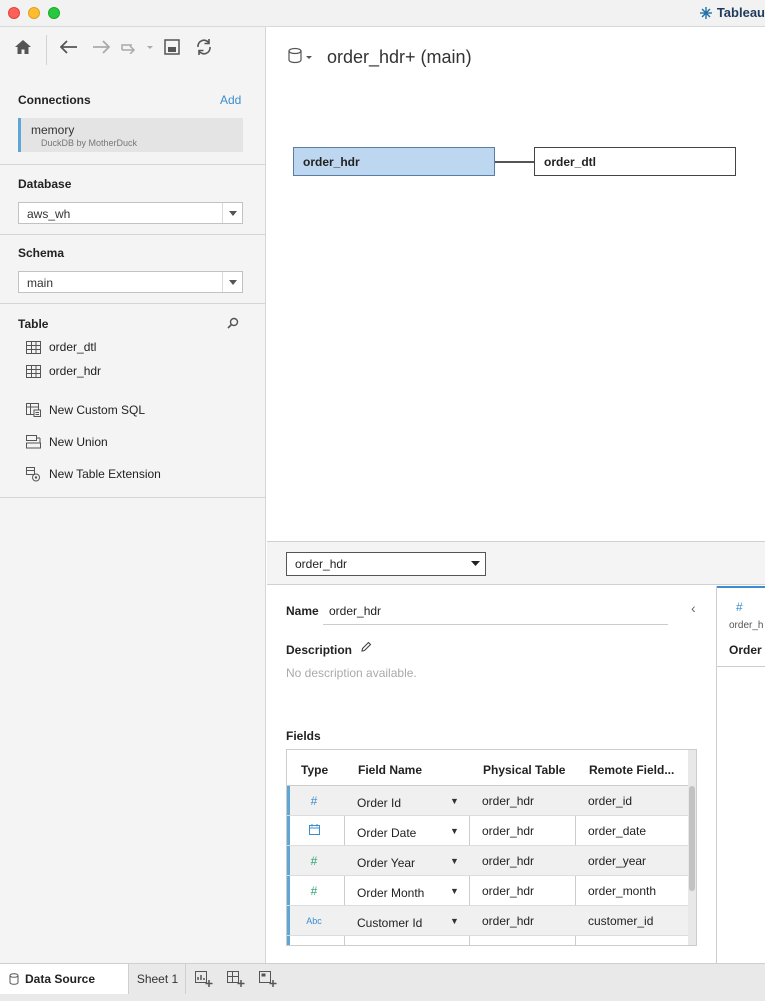  Describe the element at coordinates (130, 213) in the screenshot. I see `database-select: aws_wh` at that location.